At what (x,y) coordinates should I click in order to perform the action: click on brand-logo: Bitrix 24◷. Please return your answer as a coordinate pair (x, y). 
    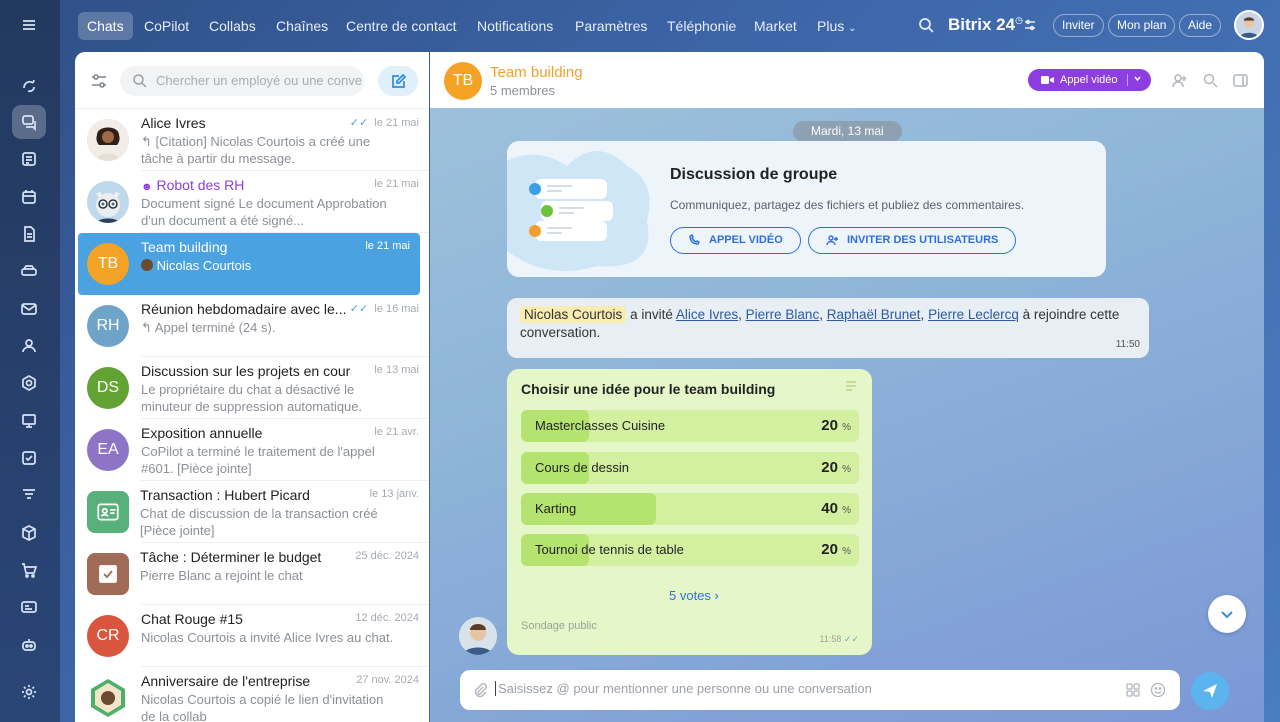
    Looking at the image, I should click on (985, 25).